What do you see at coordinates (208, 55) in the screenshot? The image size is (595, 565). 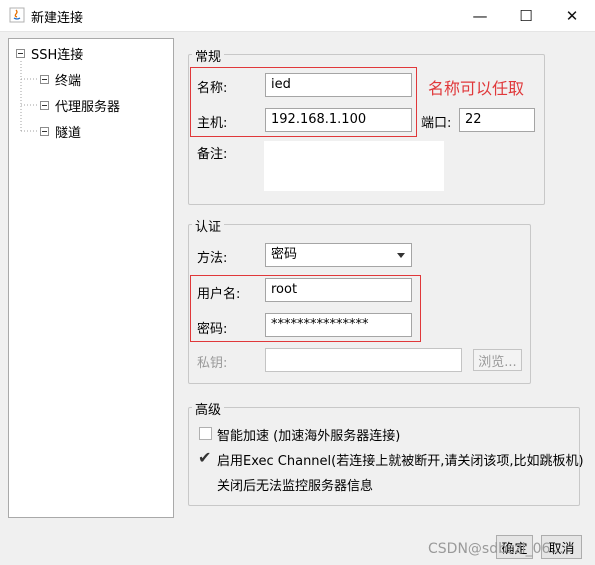 I see `general-legend: 常规` at bounding box center [208, 55].